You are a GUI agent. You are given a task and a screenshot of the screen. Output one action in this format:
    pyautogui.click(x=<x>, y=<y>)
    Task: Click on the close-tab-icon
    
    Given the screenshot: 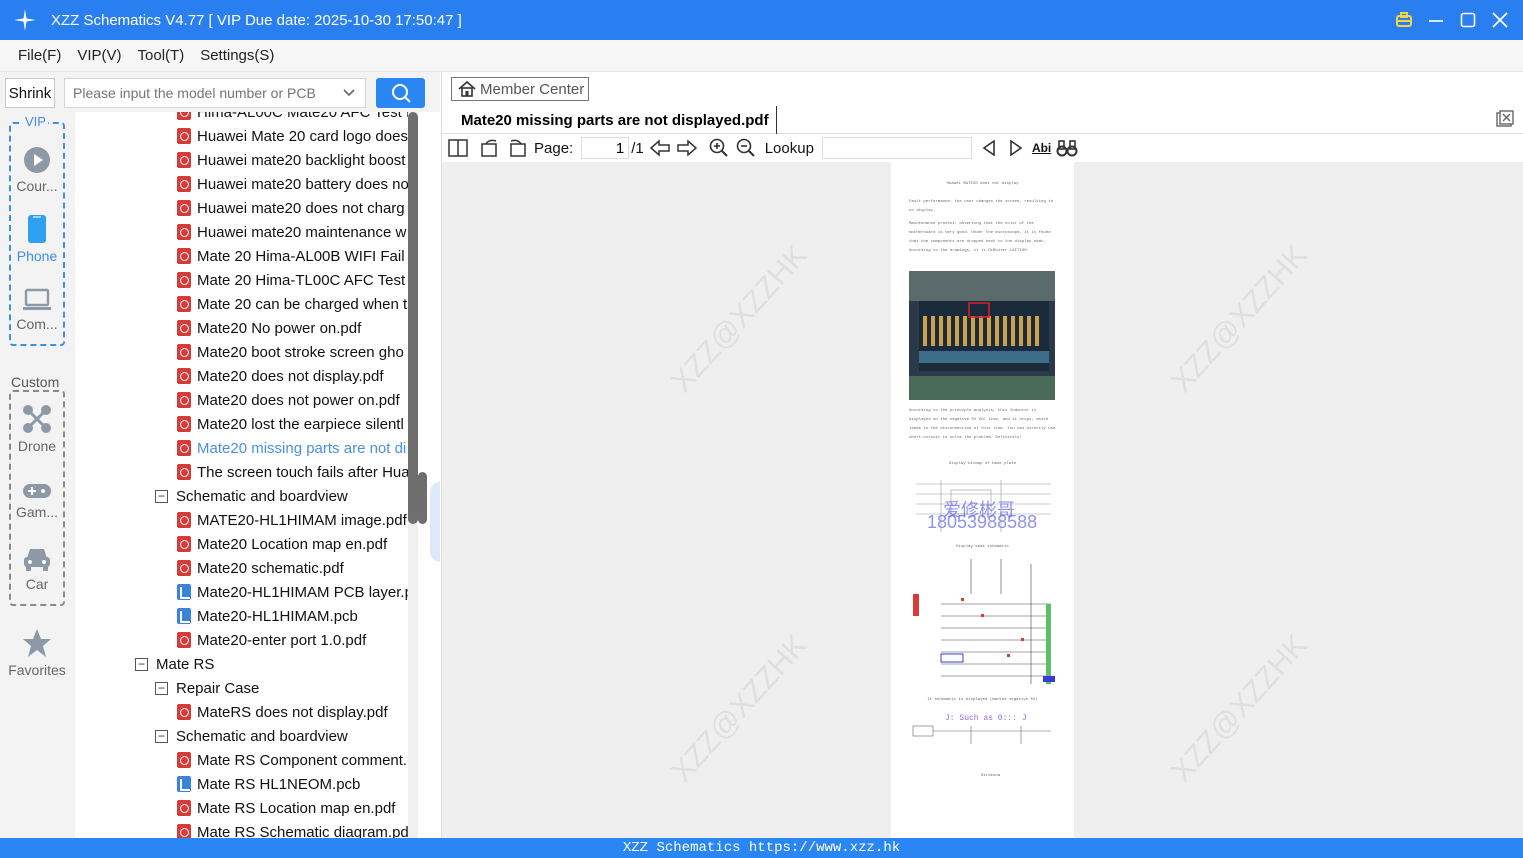 What is the action you would take?
    pyautogui.click(x=1505, y=119)
    